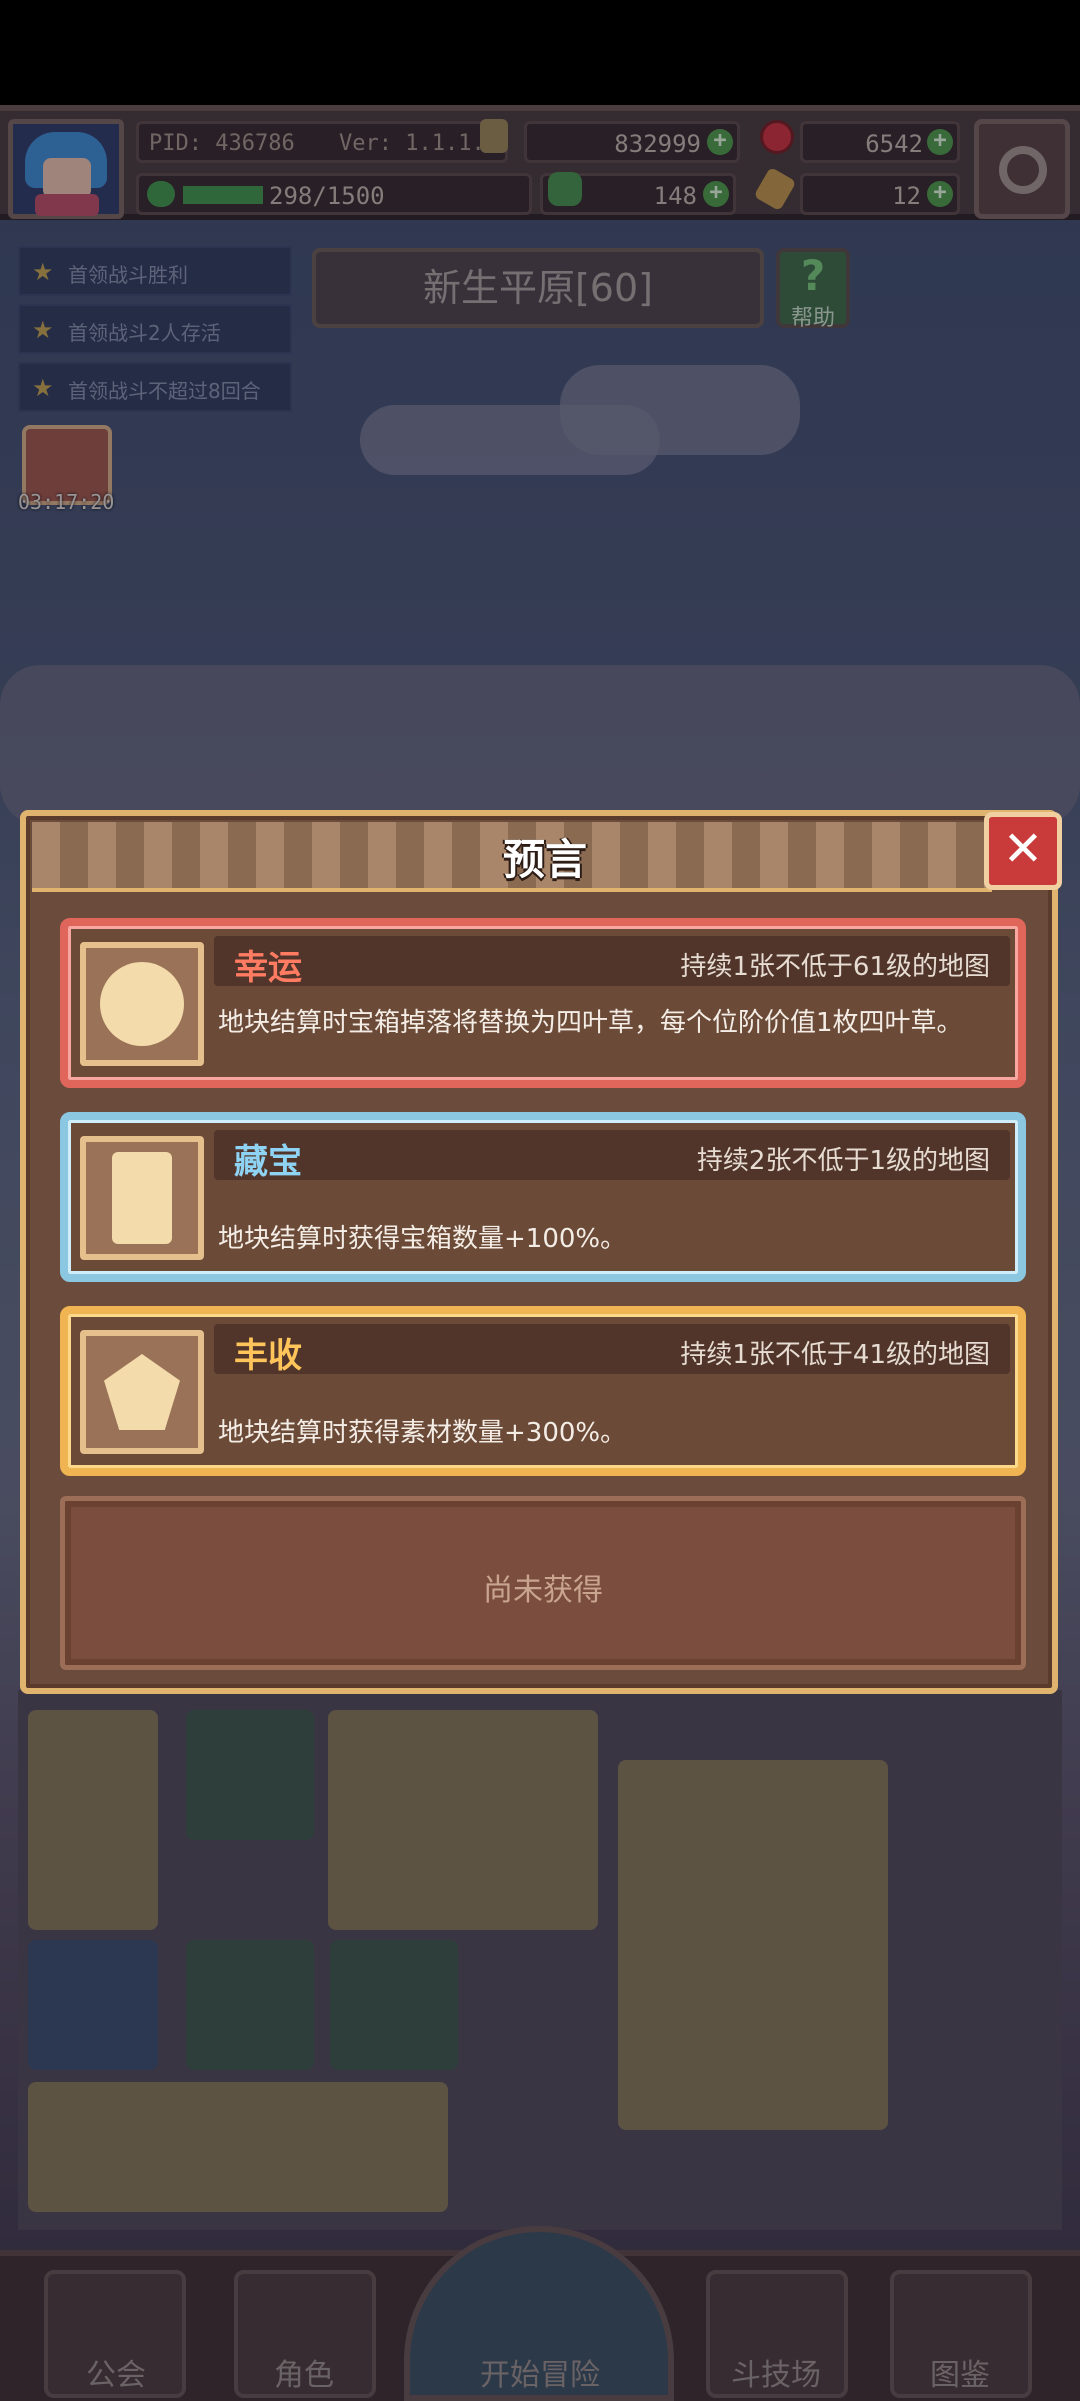 The image size is (1080, 2401). Describe the element at coordinates (142, 1392) in the screenshot. I see `harvest-icon` at that location.